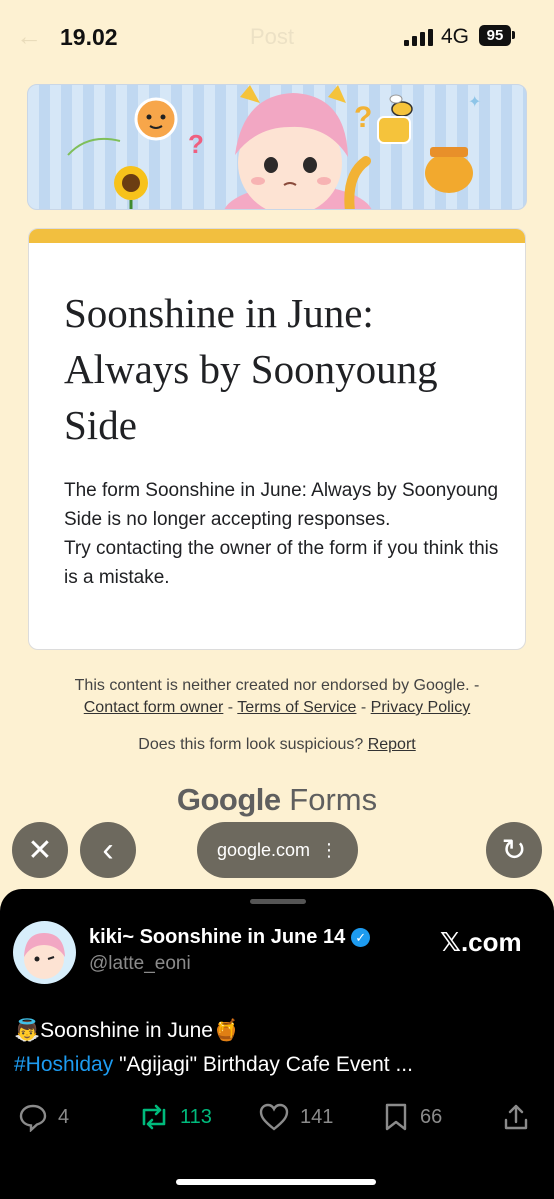 This screenshot has height=1199, width=554. I want to click on report-link: Report, so click(392, 744).